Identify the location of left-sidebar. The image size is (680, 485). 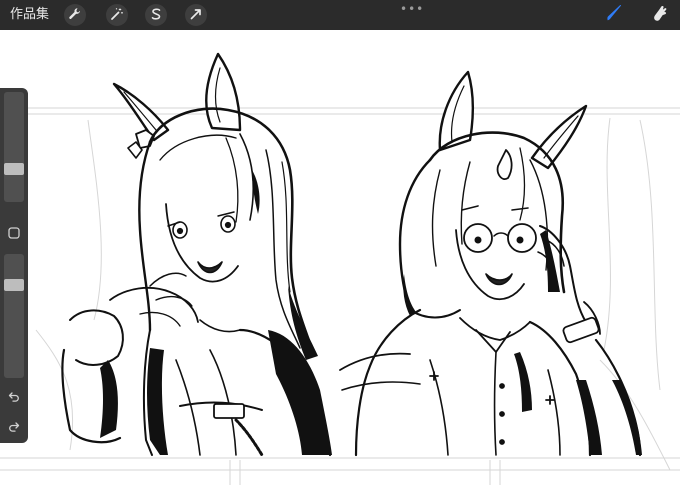
(14, 265).